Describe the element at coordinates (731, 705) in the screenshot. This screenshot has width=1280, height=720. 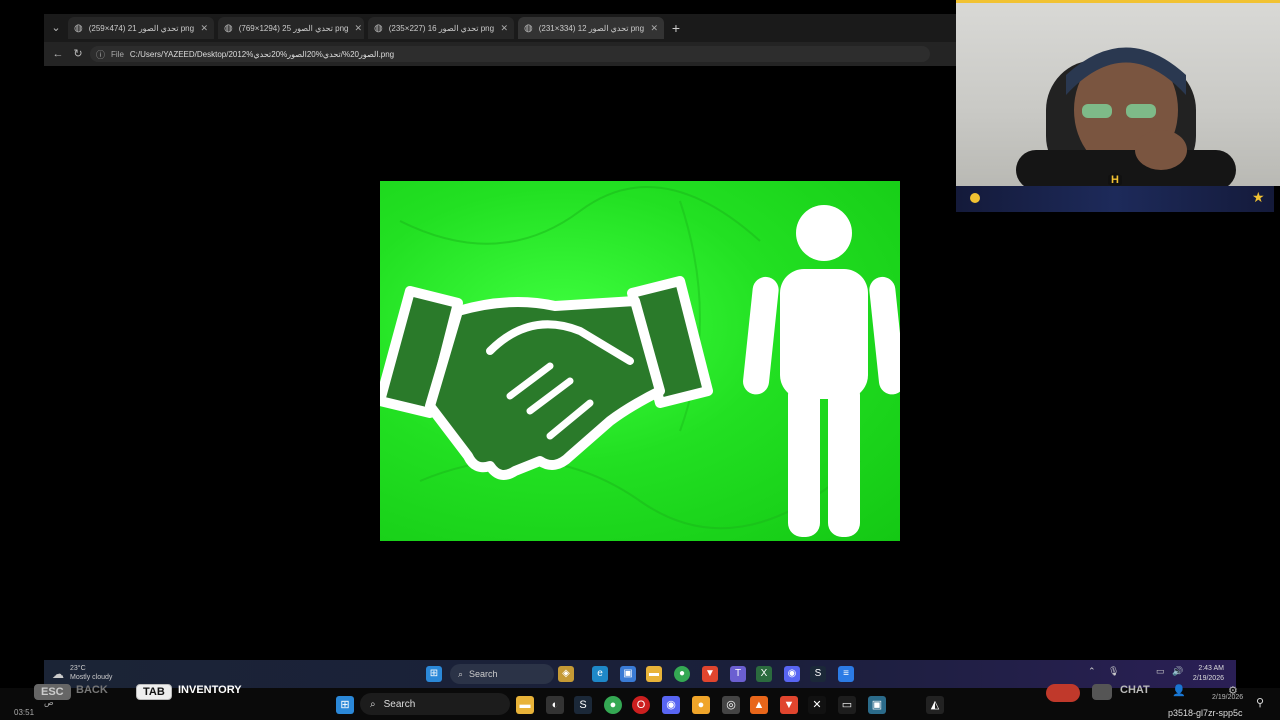
I see `obs-icon: ◎` at that location.